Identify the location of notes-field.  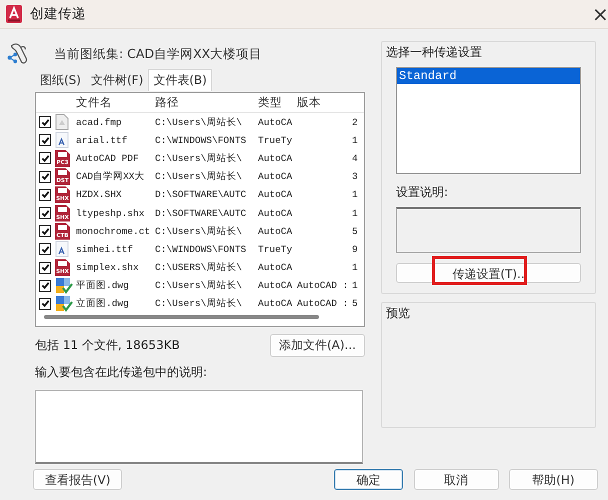
(199, 427).